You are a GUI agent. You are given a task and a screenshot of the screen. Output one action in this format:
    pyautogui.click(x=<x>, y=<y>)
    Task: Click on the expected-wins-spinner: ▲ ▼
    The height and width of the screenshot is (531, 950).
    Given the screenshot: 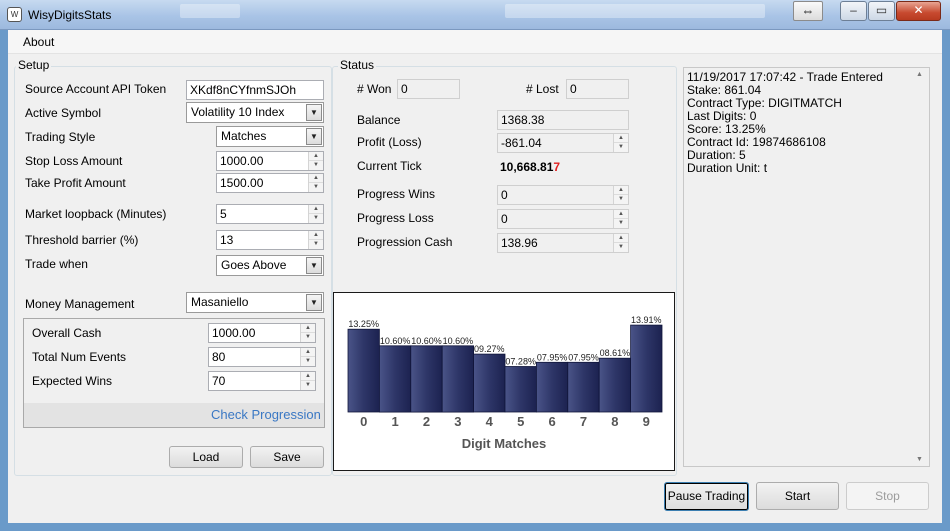 What is the action you would take?
    pyautogui.click(x=307, y=381)
    